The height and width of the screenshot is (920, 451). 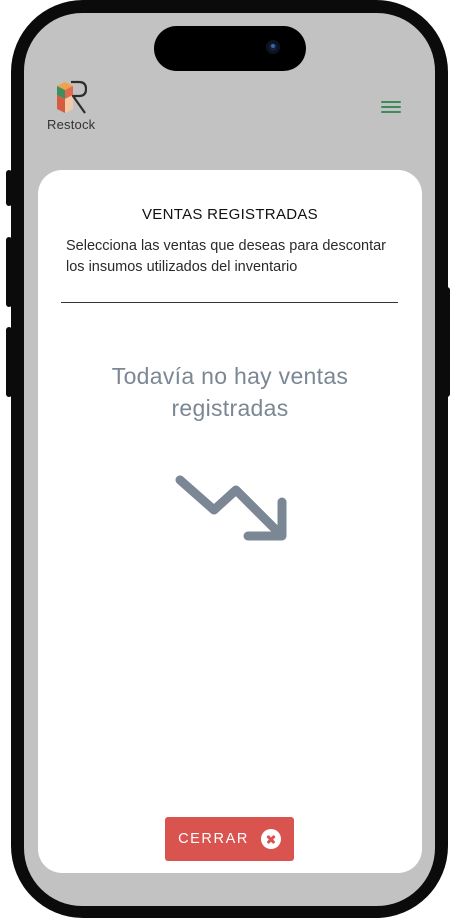 What do you see at coordinates (231, 508) in the screenshot?
I see `trending-down-icon` at bounding box center [231, 508].